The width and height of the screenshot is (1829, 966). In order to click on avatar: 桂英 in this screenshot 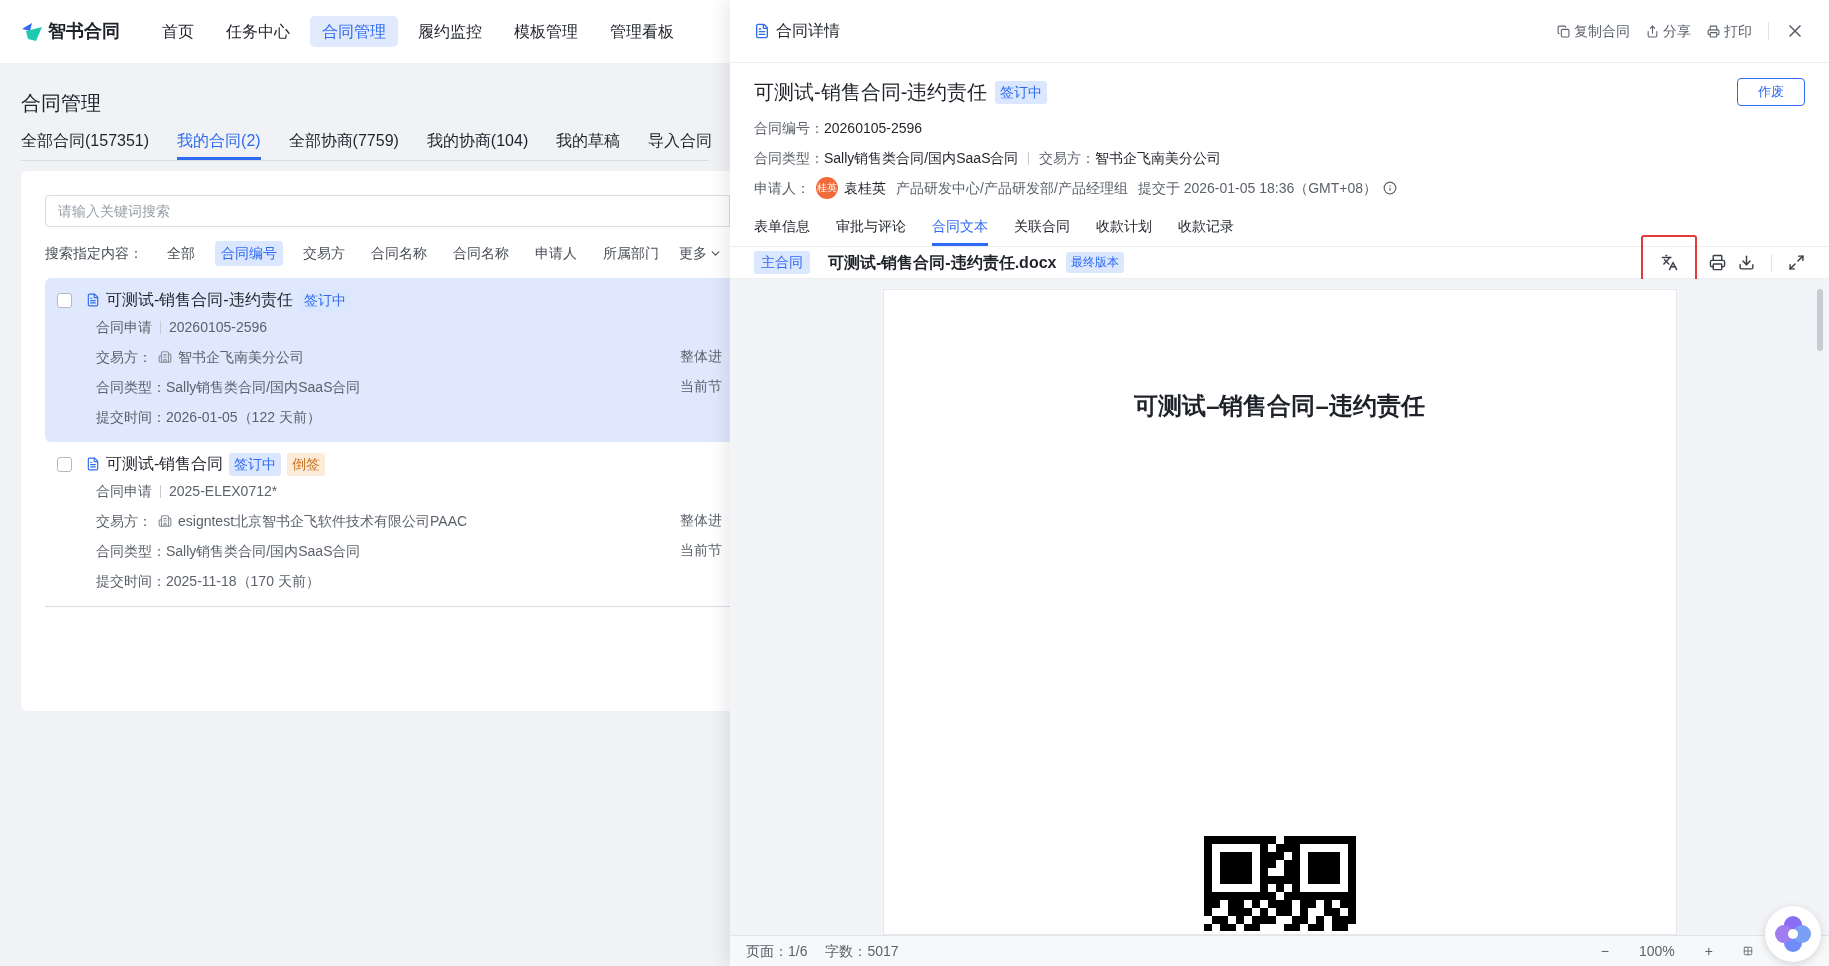, I will do `click(827, 188)`.